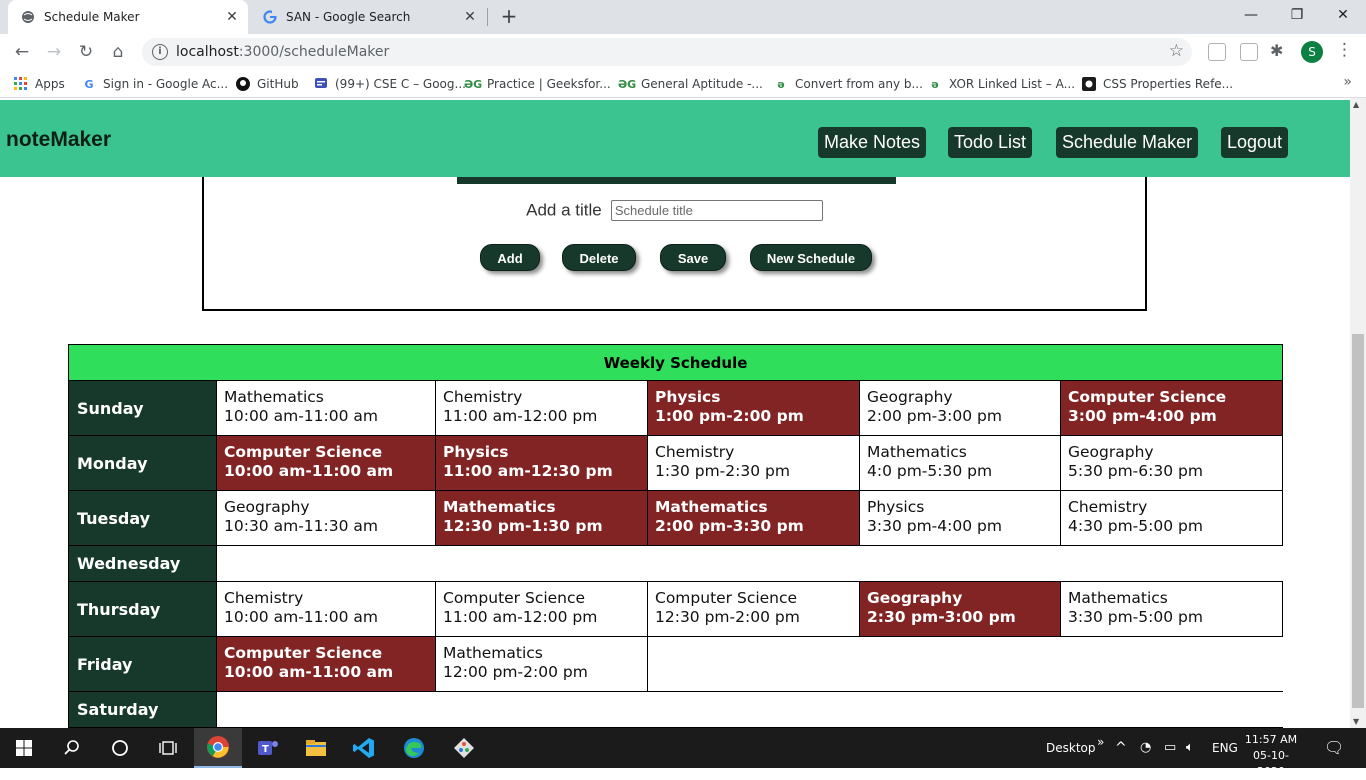 Image resolution: width=1366 pixels, height=780 pixels. Describe the element at coordinates (541, 664) in the screenshot. I see `schedule-slot: Mathematics 12:00 pm-2:00 pm` at that location.